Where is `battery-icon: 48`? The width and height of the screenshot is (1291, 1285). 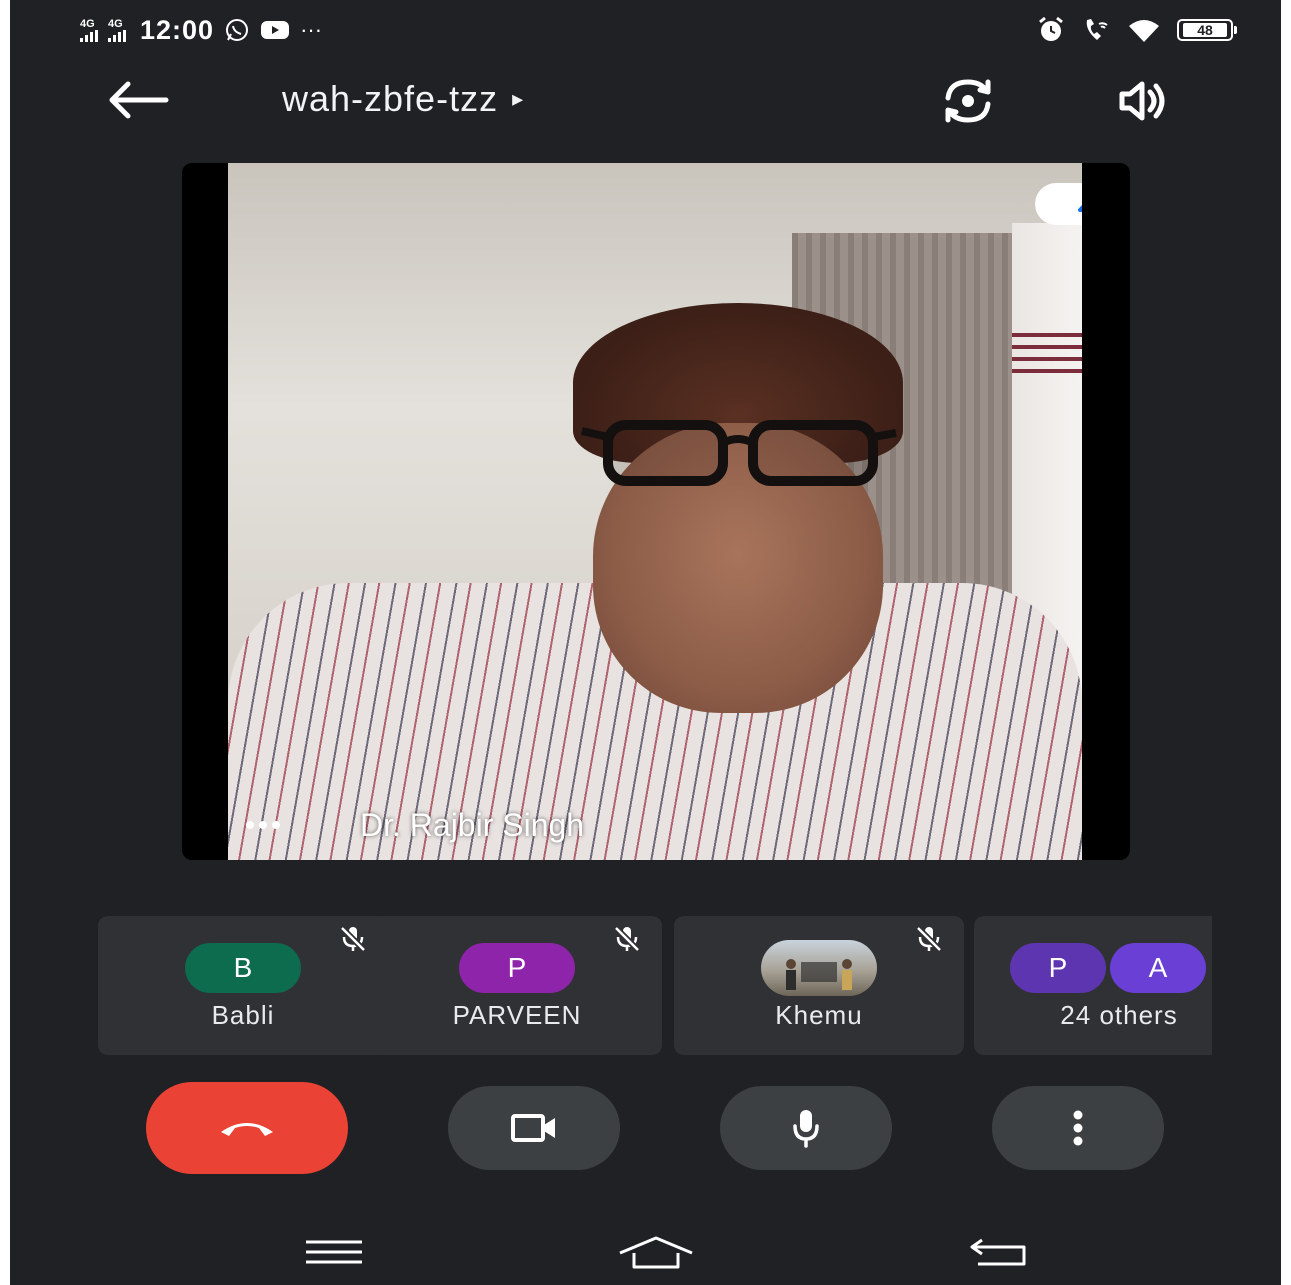
battery-icon: 48 is located at coordinates (1207, 30).